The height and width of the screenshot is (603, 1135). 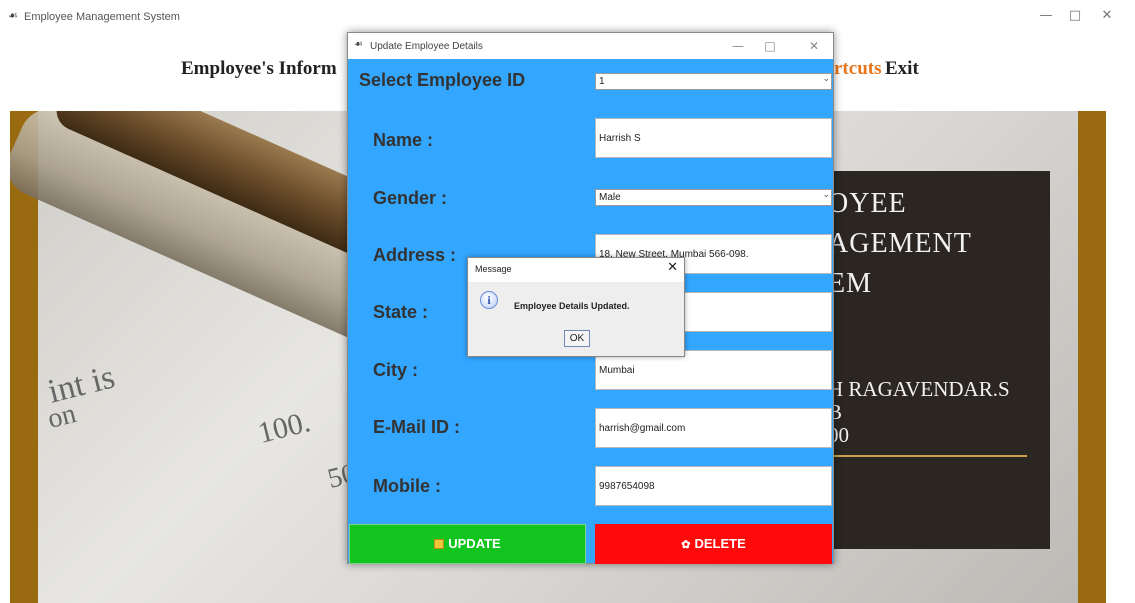 What do you see at coordinates (610, 197) in the screenshot?
I see `gender-value: Male` at bounding box center [610, 197].